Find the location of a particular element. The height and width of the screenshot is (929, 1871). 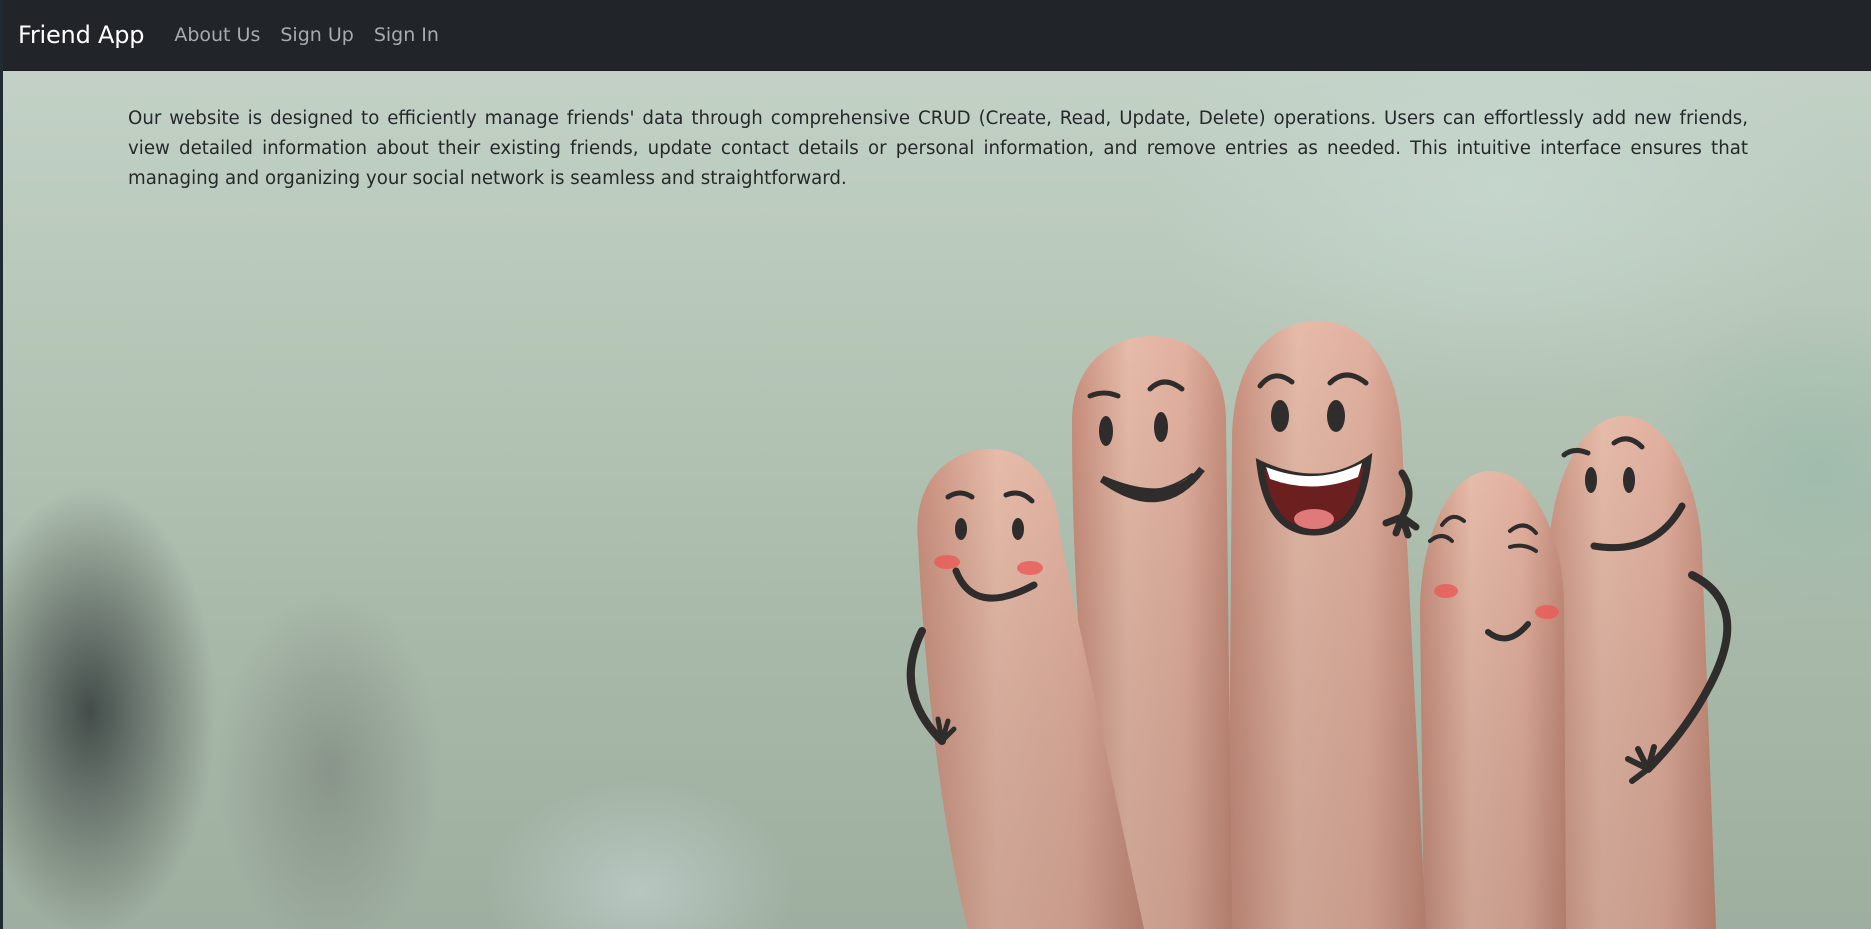

finger-right is located at coordinates (1628, 672).